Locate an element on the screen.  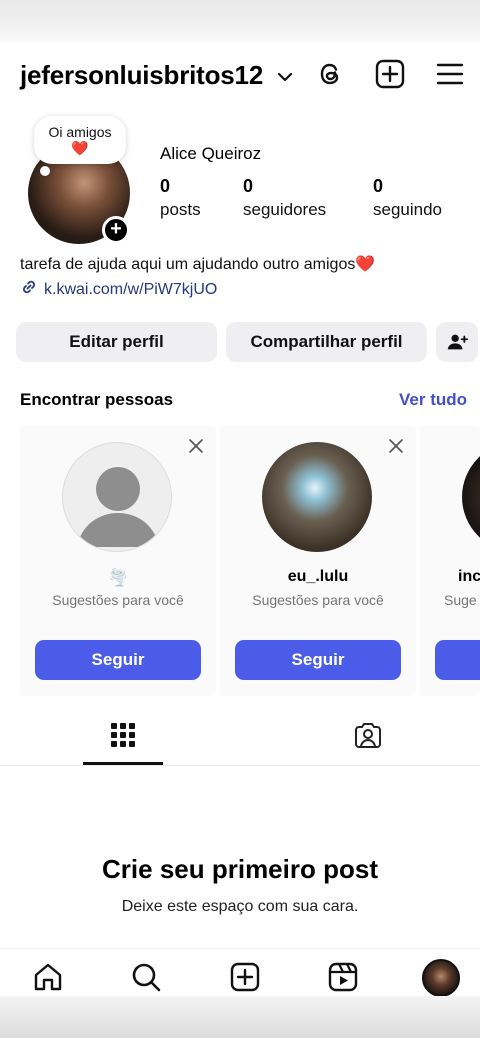
create-icon is located at coordinates (390, 74).